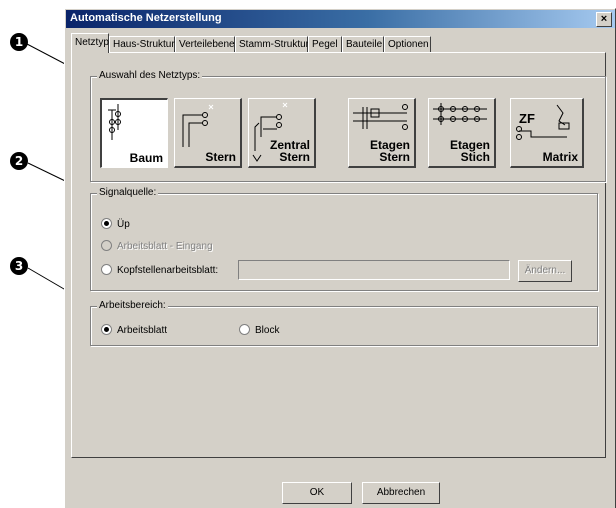  What do you see at coordinates (401, 493) in the screenshot?
I see `cancel-button: Abbrechen` at bounding box center [401, 493].